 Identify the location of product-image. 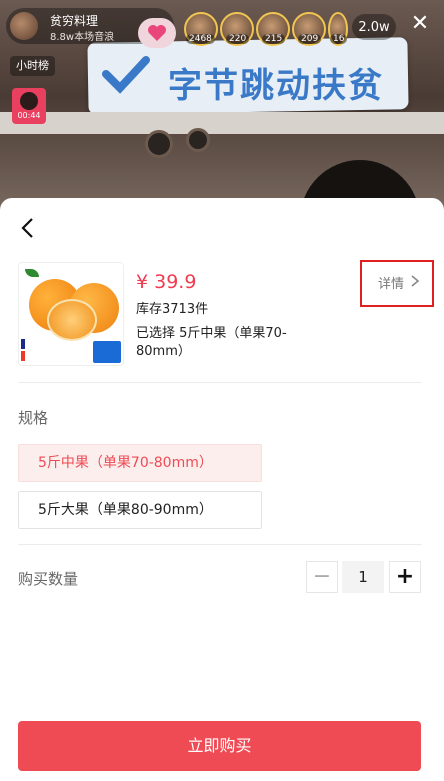
(71, 314).